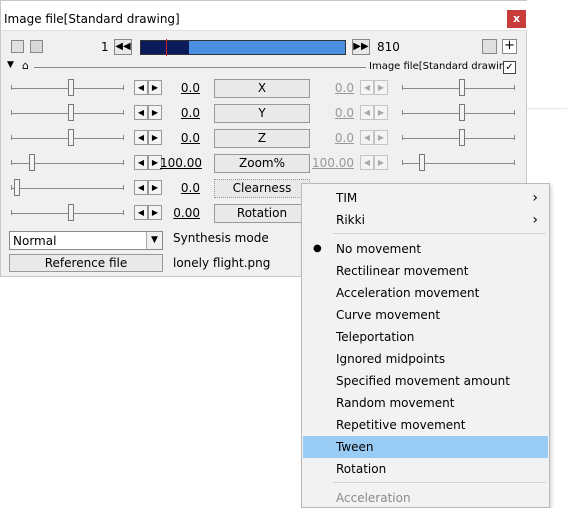  What do you see at coordinates (180, 213) in the screenshot?
I see `start-value: 0.00` at bounding box center [180, 213].